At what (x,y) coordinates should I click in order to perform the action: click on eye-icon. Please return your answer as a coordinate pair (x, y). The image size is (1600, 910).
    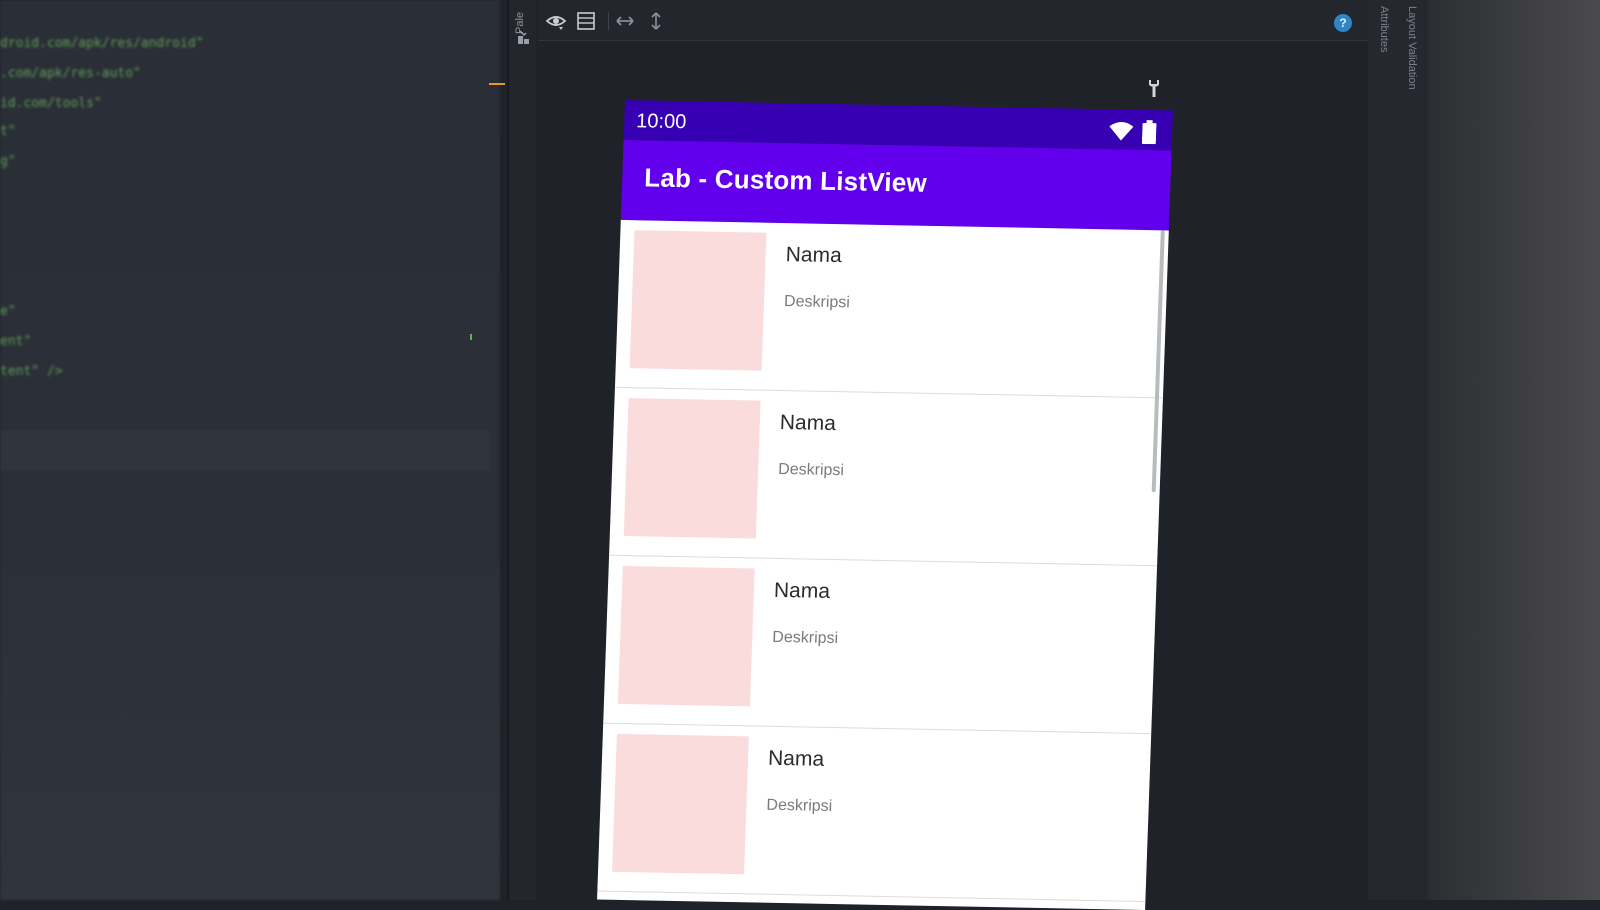
    Looking at the image, I should click on (556, 21).